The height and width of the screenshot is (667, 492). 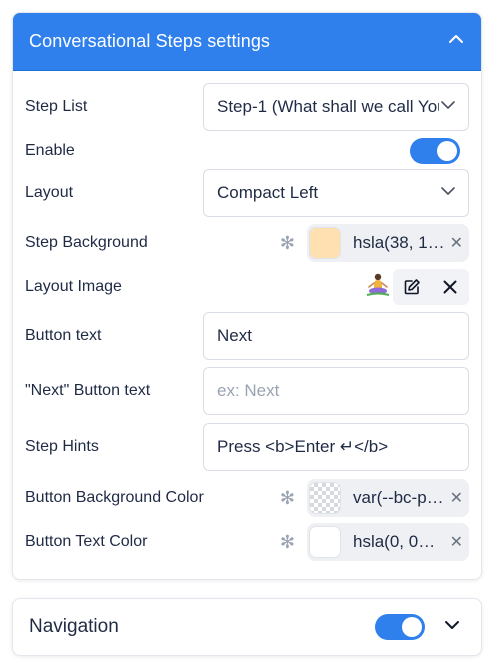 I want to click on navigation-toggle, so click(x=400, y=627).